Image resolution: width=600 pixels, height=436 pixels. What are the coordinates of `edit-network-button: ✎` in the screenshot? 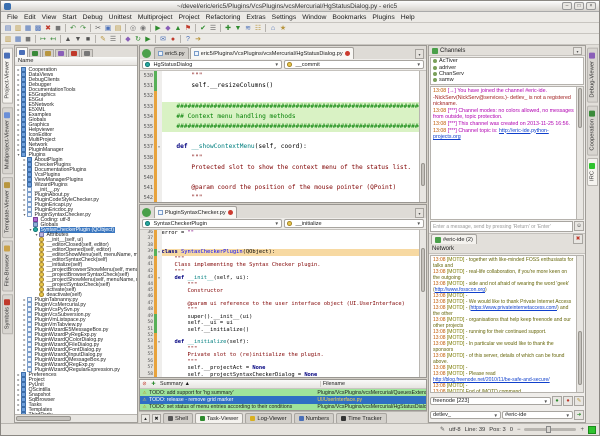 It's located at (579, 401).